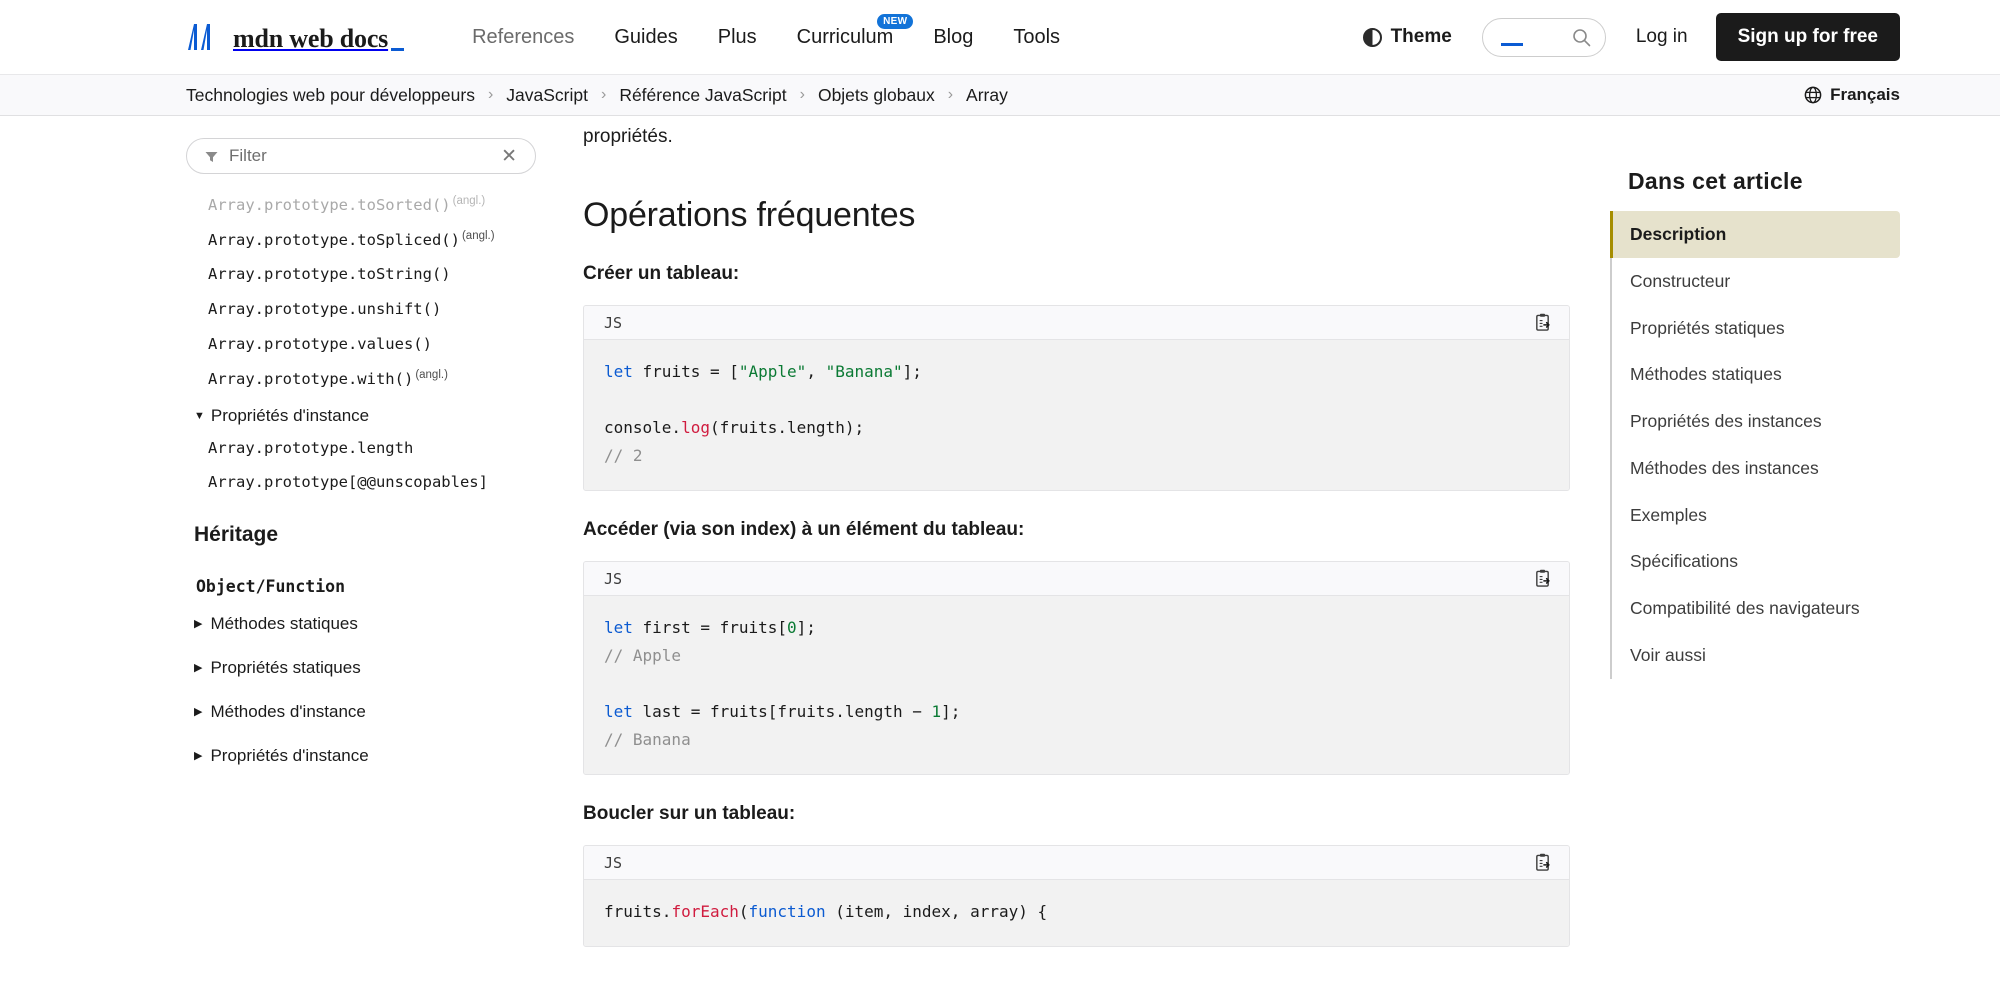 Image resolution: width=2000 pixels, height=983 pixels. What do you see at coordinates (876, 95) in the screenshot?
I see `breadcrumb-item-3: Objets globaux` at bounding box center [876, 95].